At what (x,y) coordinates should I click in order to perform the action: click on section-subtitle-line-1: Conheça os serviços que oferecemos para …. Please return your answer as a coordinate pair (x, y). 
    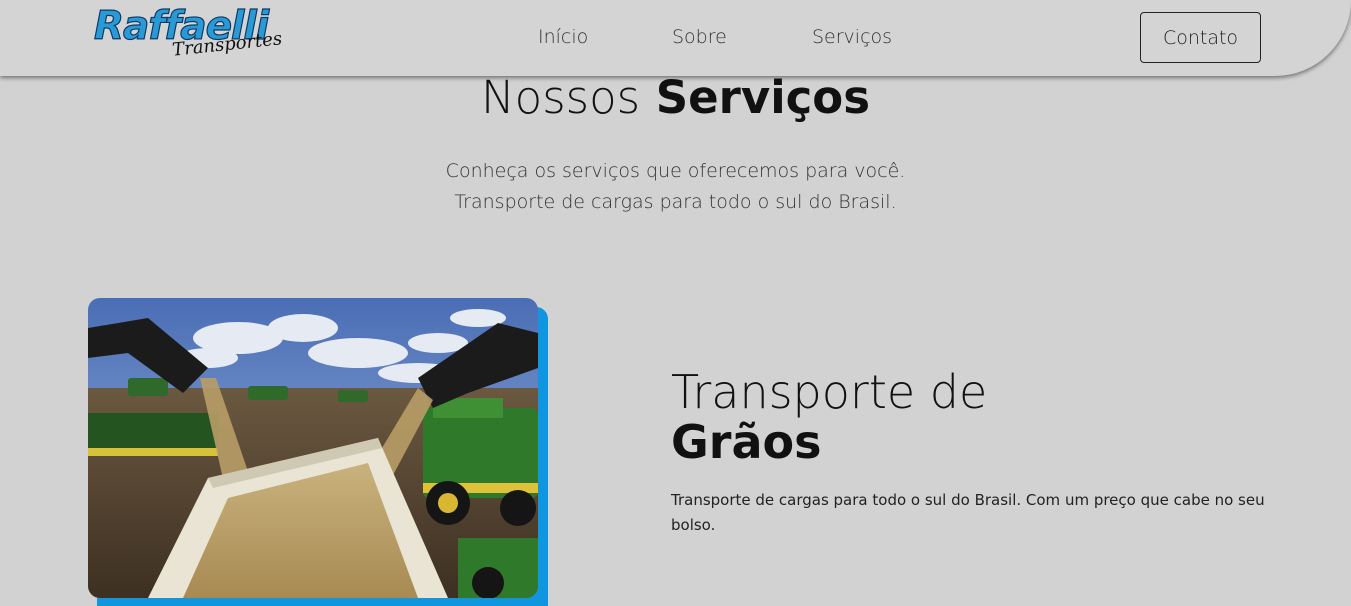
    Looking at the image, I should click on (675, 171).